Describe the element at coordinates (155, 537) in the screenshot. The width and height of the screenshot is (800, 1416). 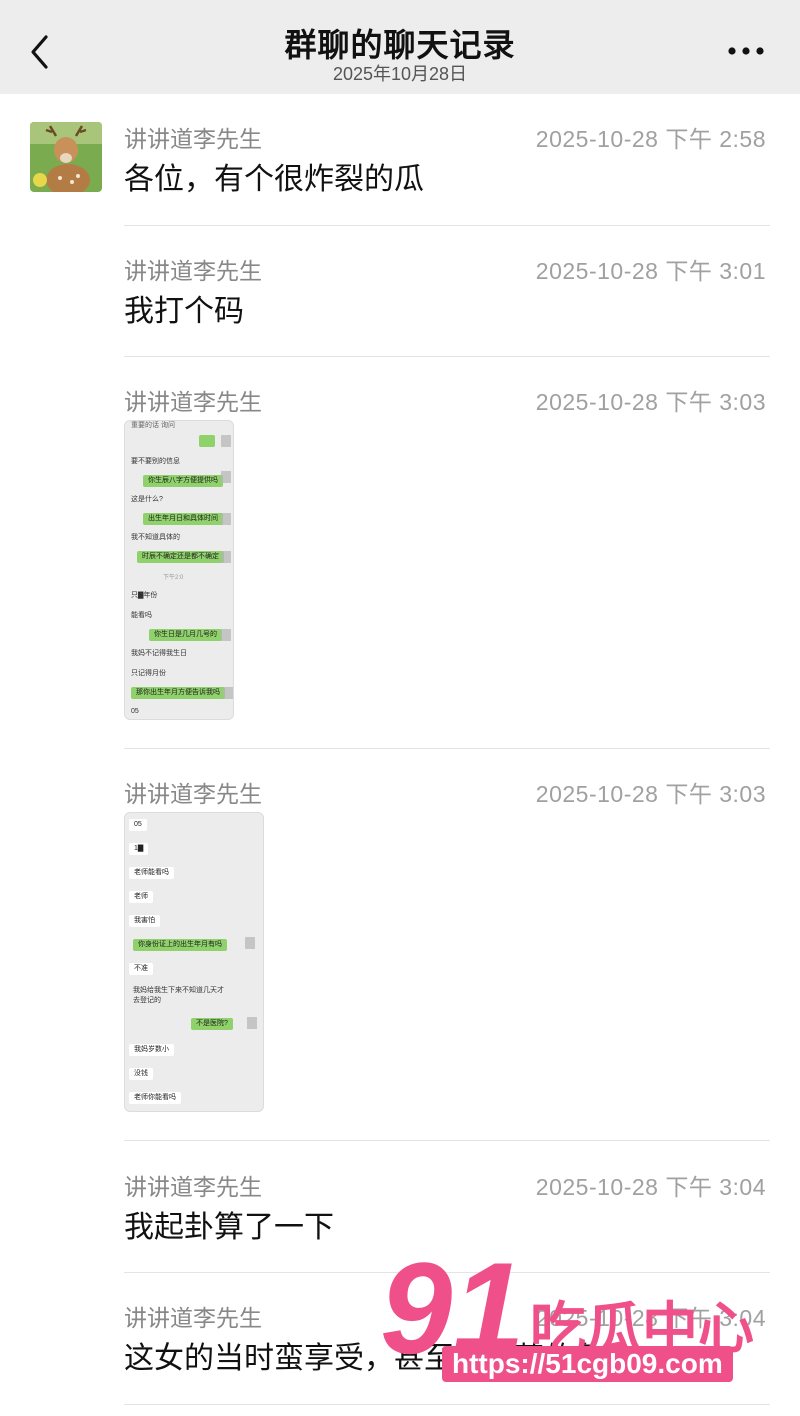
I see `screenshot-line: 我不知道具体的` at that location.